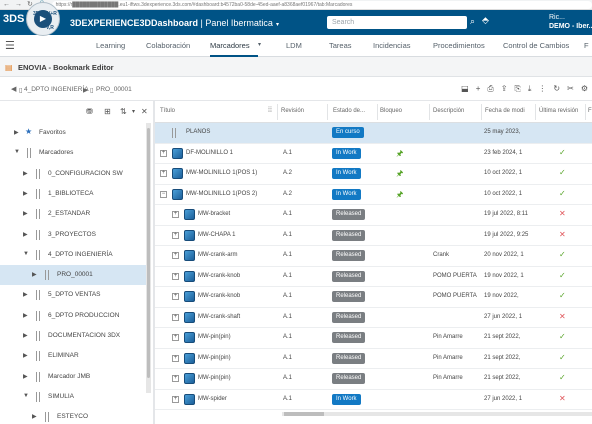 The height and width of the screenshot is (424, 592). I want to click on column-header-titulo: Título, so click(167, 111).